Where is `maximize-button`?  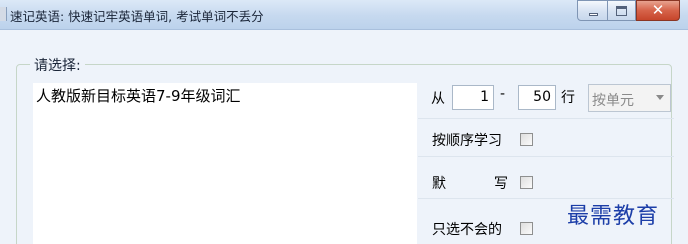 maximize-button is located at coordinates (622, 10).